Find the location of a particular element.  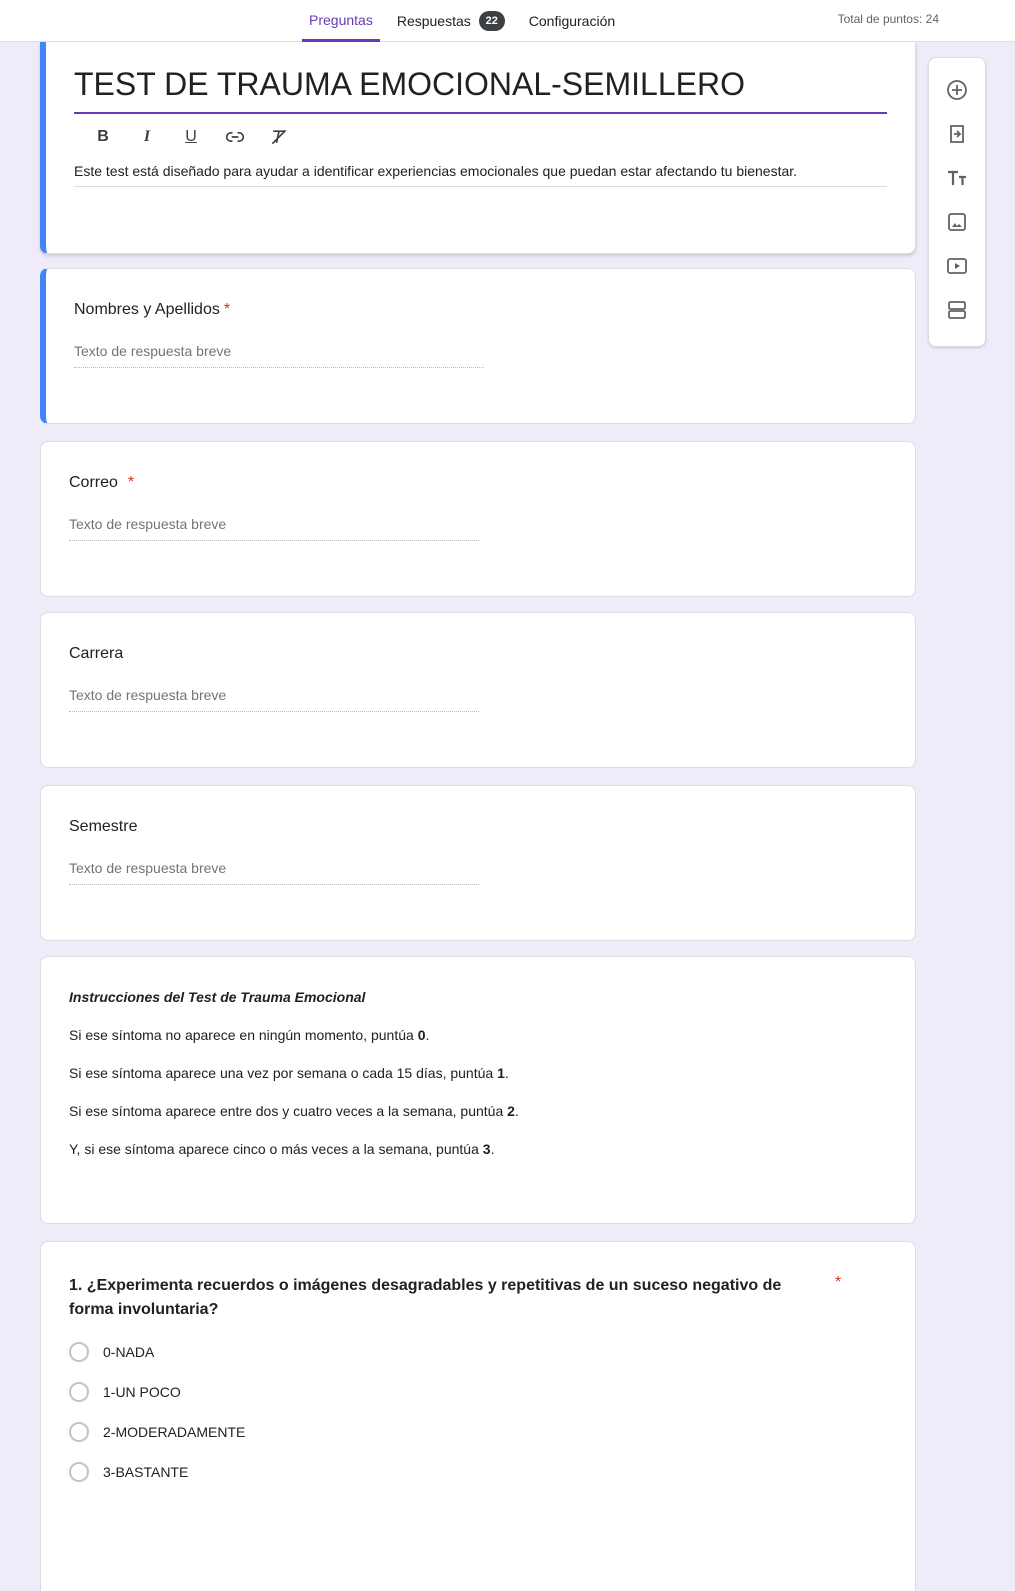

tab-bar: Preguntas Respuestas 22 Configuración is located at coordinates (462, 21).